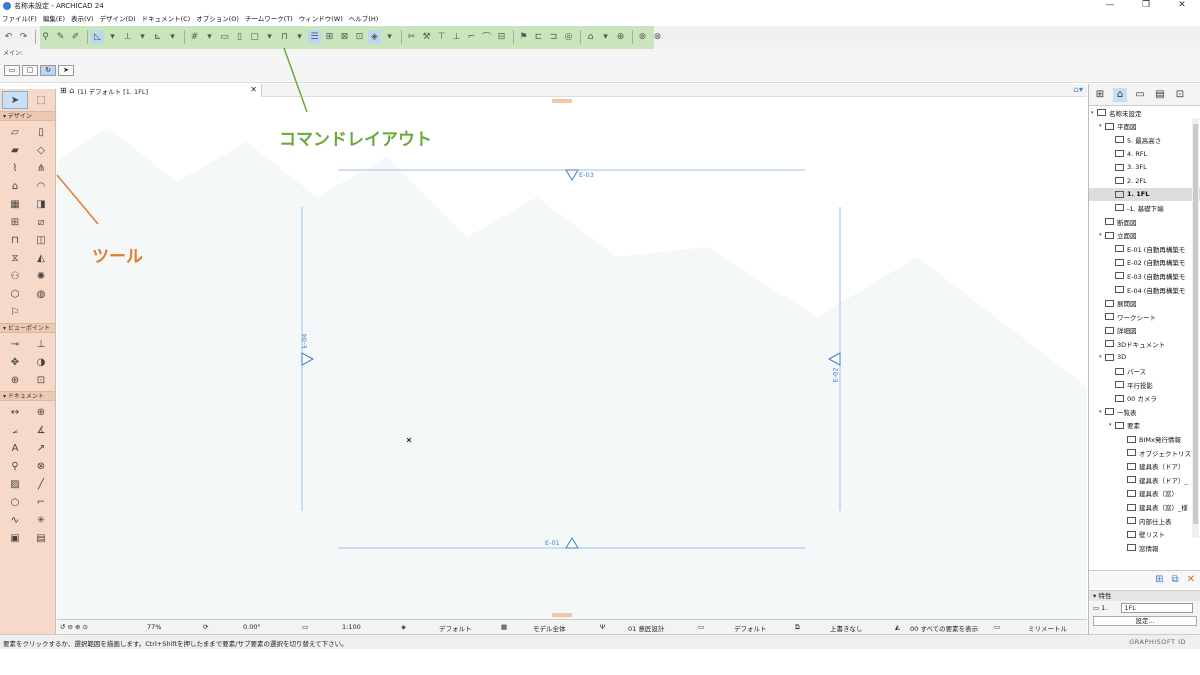  I want to click on navigator-item: ワークシート, so click(1144, 317).